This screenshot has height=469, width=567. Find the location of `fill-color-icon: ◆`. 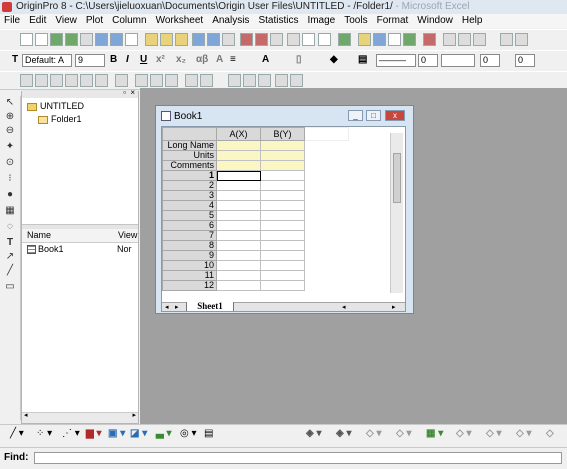

fill-color-icon: ◆ is located at coordinates (334, 59).